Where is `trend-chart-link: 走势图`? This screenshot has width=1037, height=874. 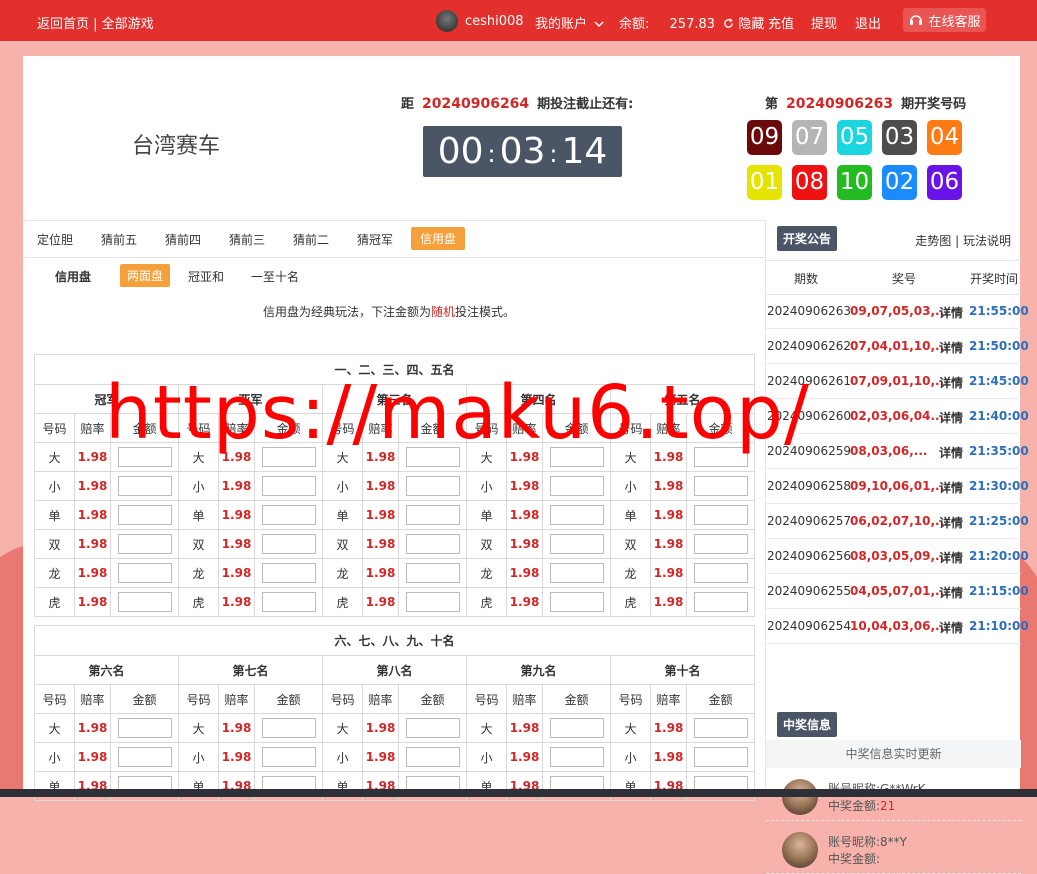 trend-chart-link: 走势图 is located at coordinates (933, 241).